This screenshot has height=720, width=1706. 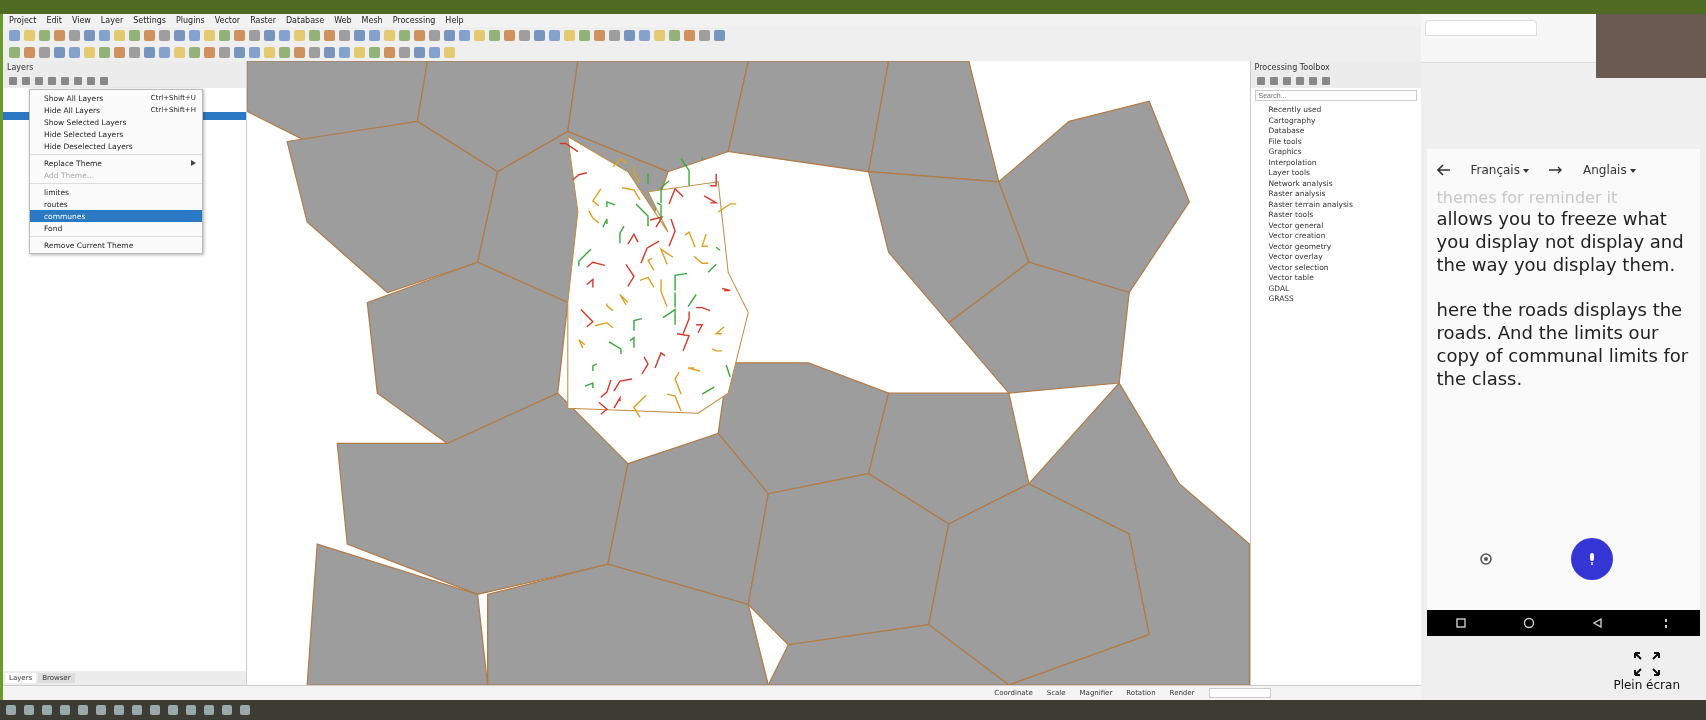 What do you see at coordinates (23, 20) in the screenshot?
I see `menu-item: Project` at bounding box center [23, 20].